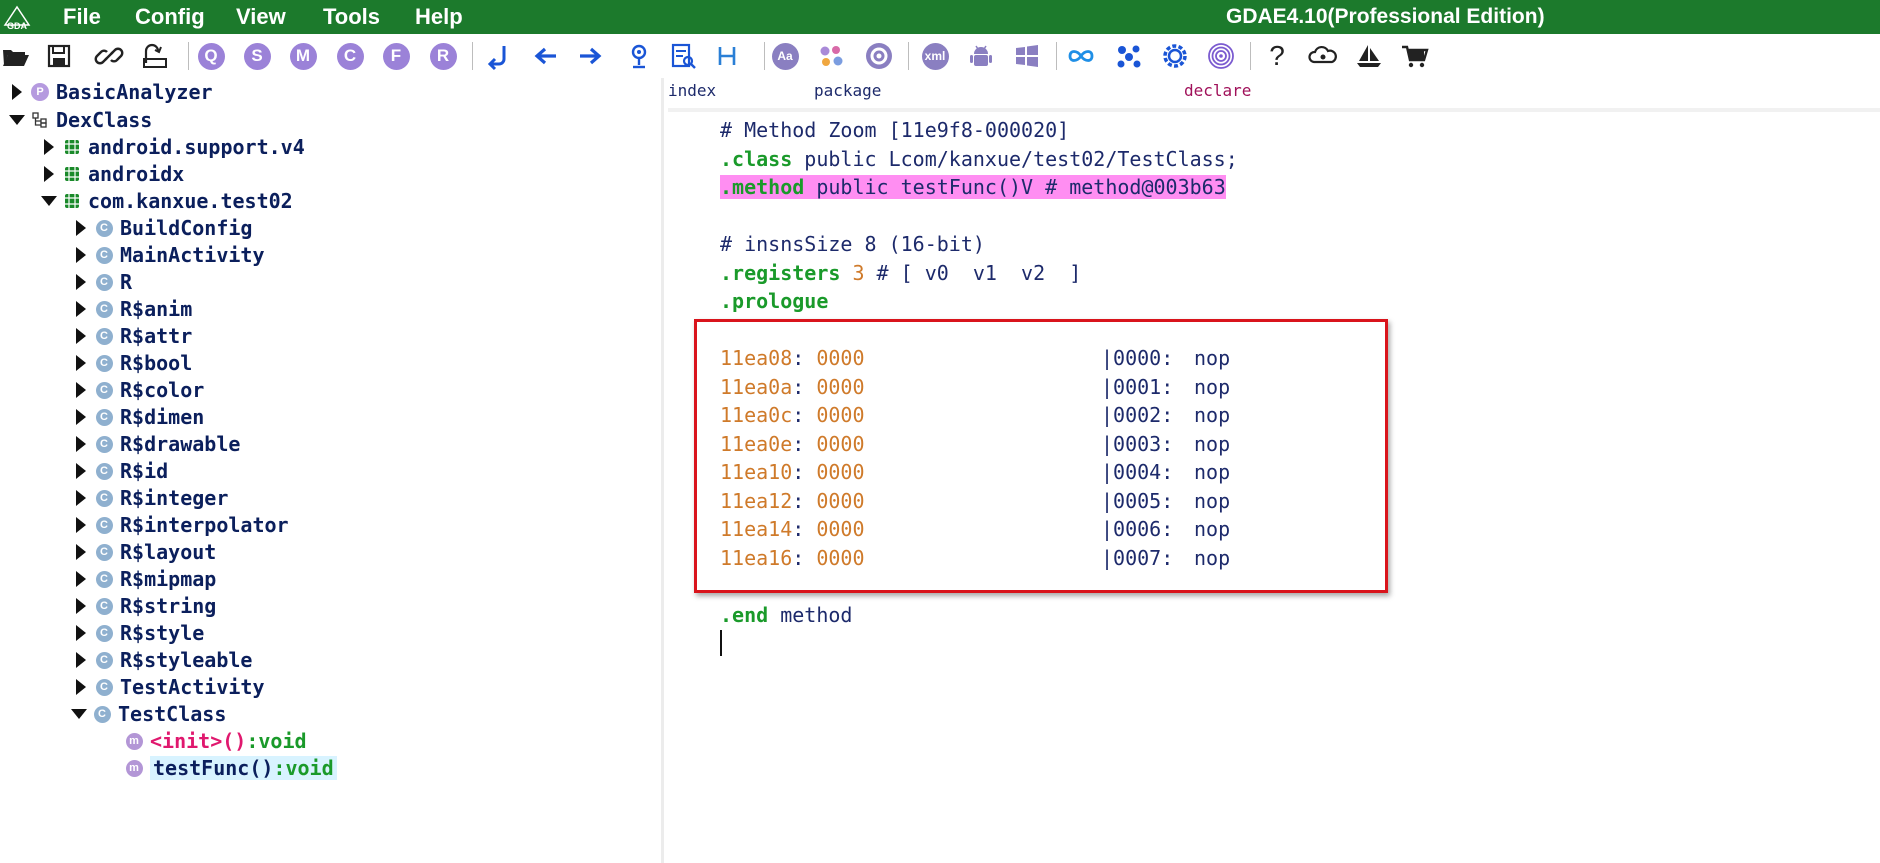 This screenshot has width=1880, height=863. Describe the element at coordinates (303, 56) in the screenshot. I see `search-m-icon: M` at that location.